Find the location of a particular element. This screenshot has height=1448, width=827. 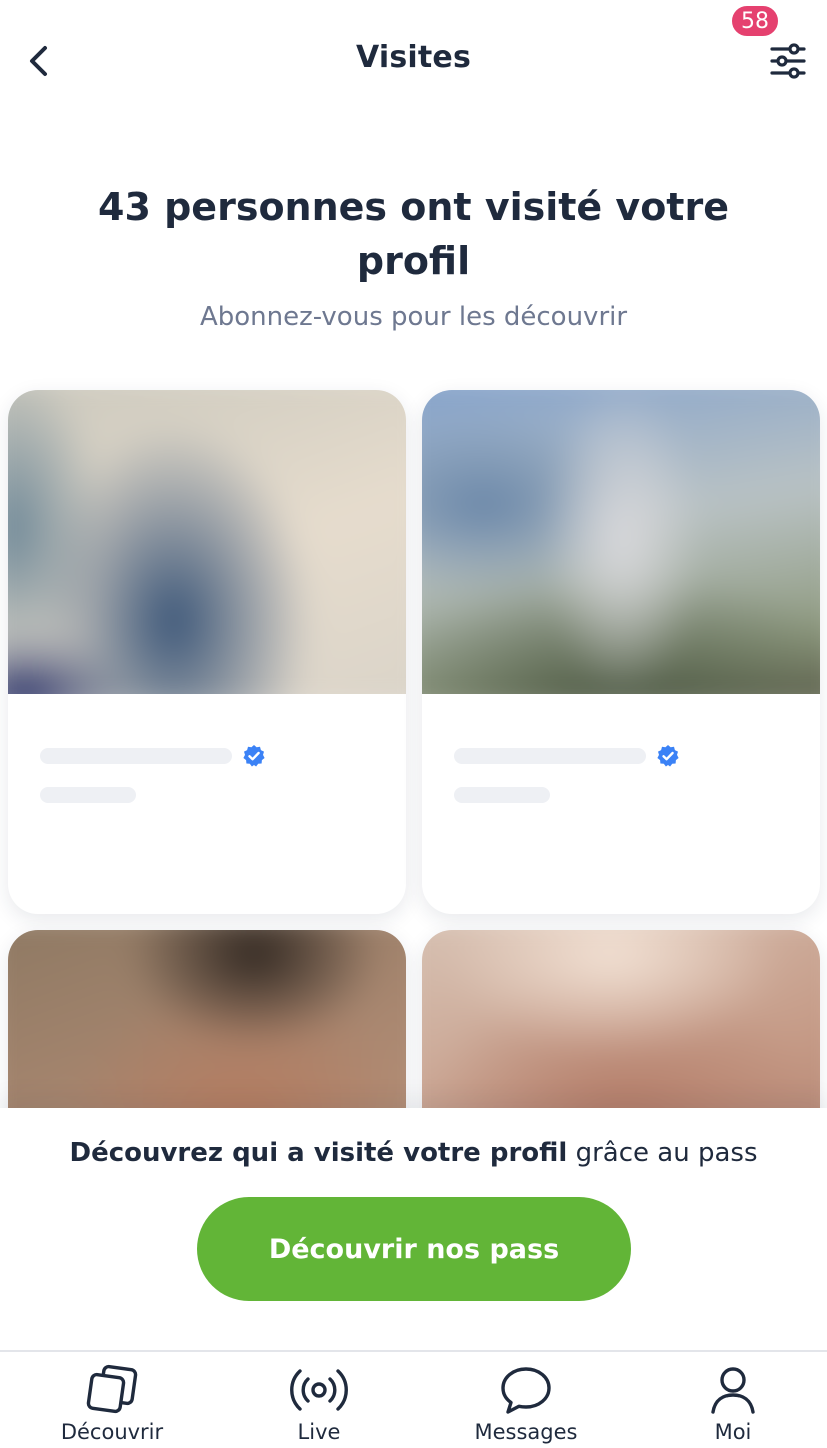

filter-button is located at coordinates (788, 61).